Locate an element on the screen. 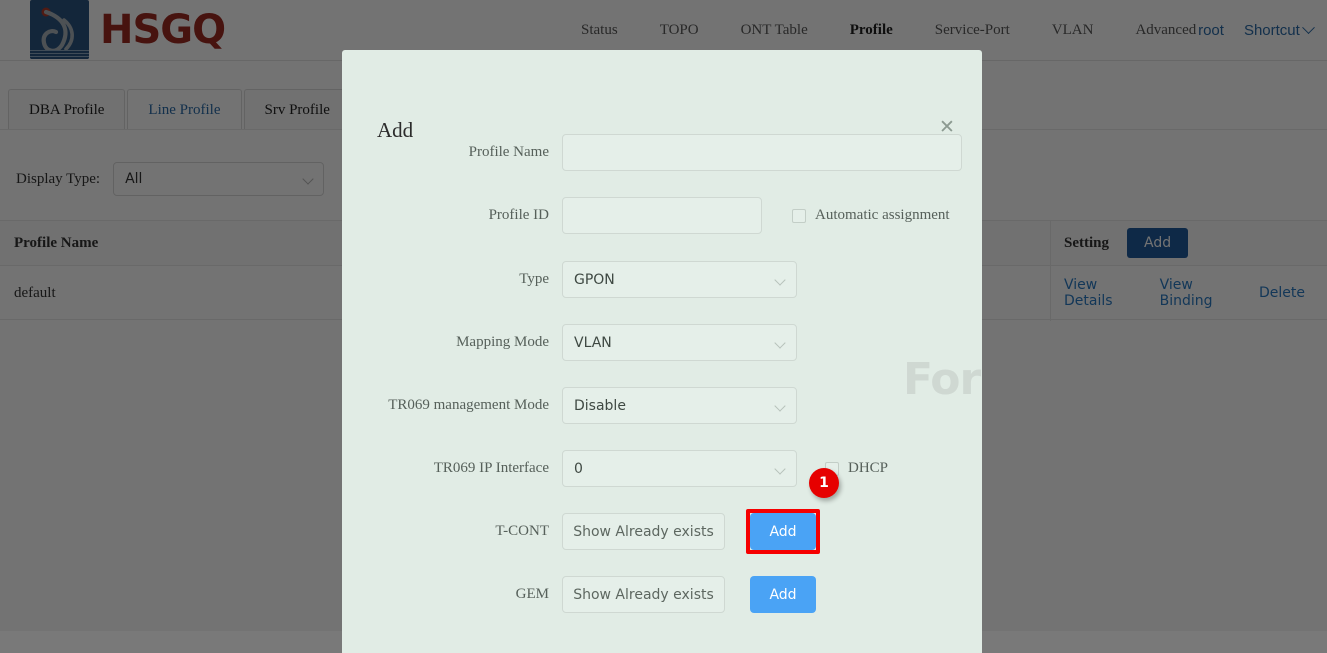  field-row-tr069-management-mode: TR069 management Mode Disable is located at coordinates (662, 405).